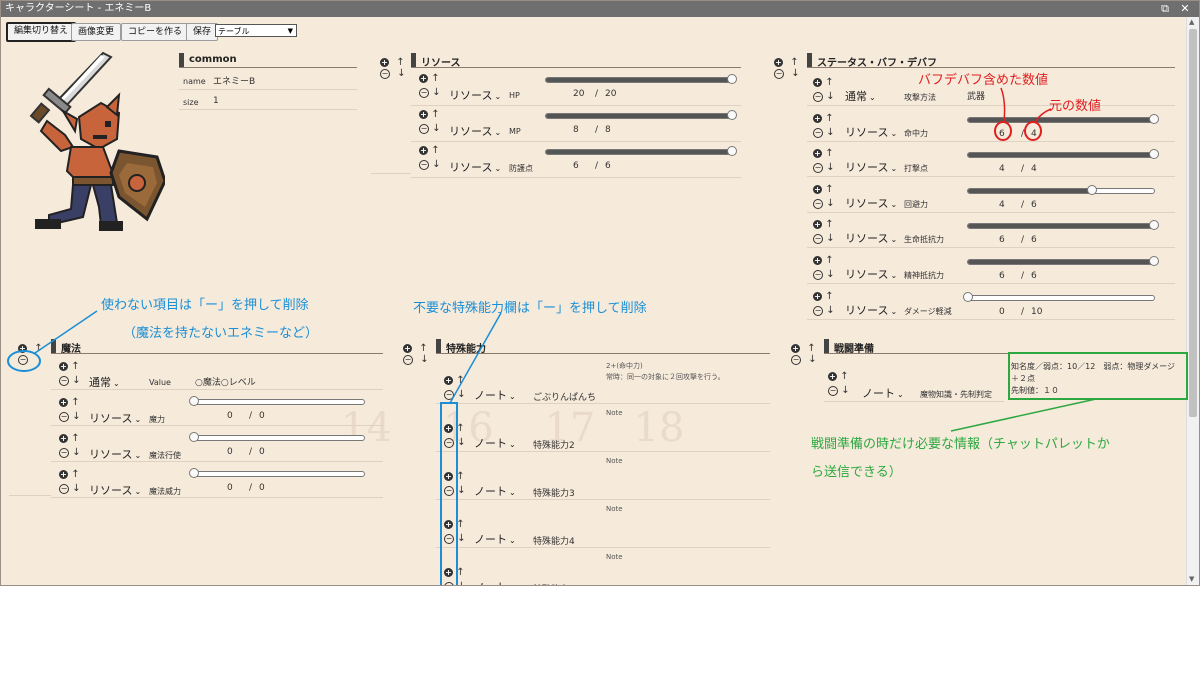 The width and height of the screenshot is (1200, 675). Describe the element at coordinates (23, 360) in the screenshot. I see `remove-magic-section-icon: −` at that location.